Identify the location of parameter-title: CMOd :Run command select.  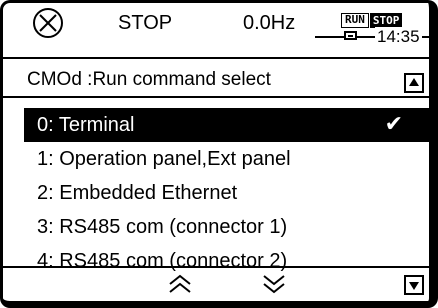
(149, 79).